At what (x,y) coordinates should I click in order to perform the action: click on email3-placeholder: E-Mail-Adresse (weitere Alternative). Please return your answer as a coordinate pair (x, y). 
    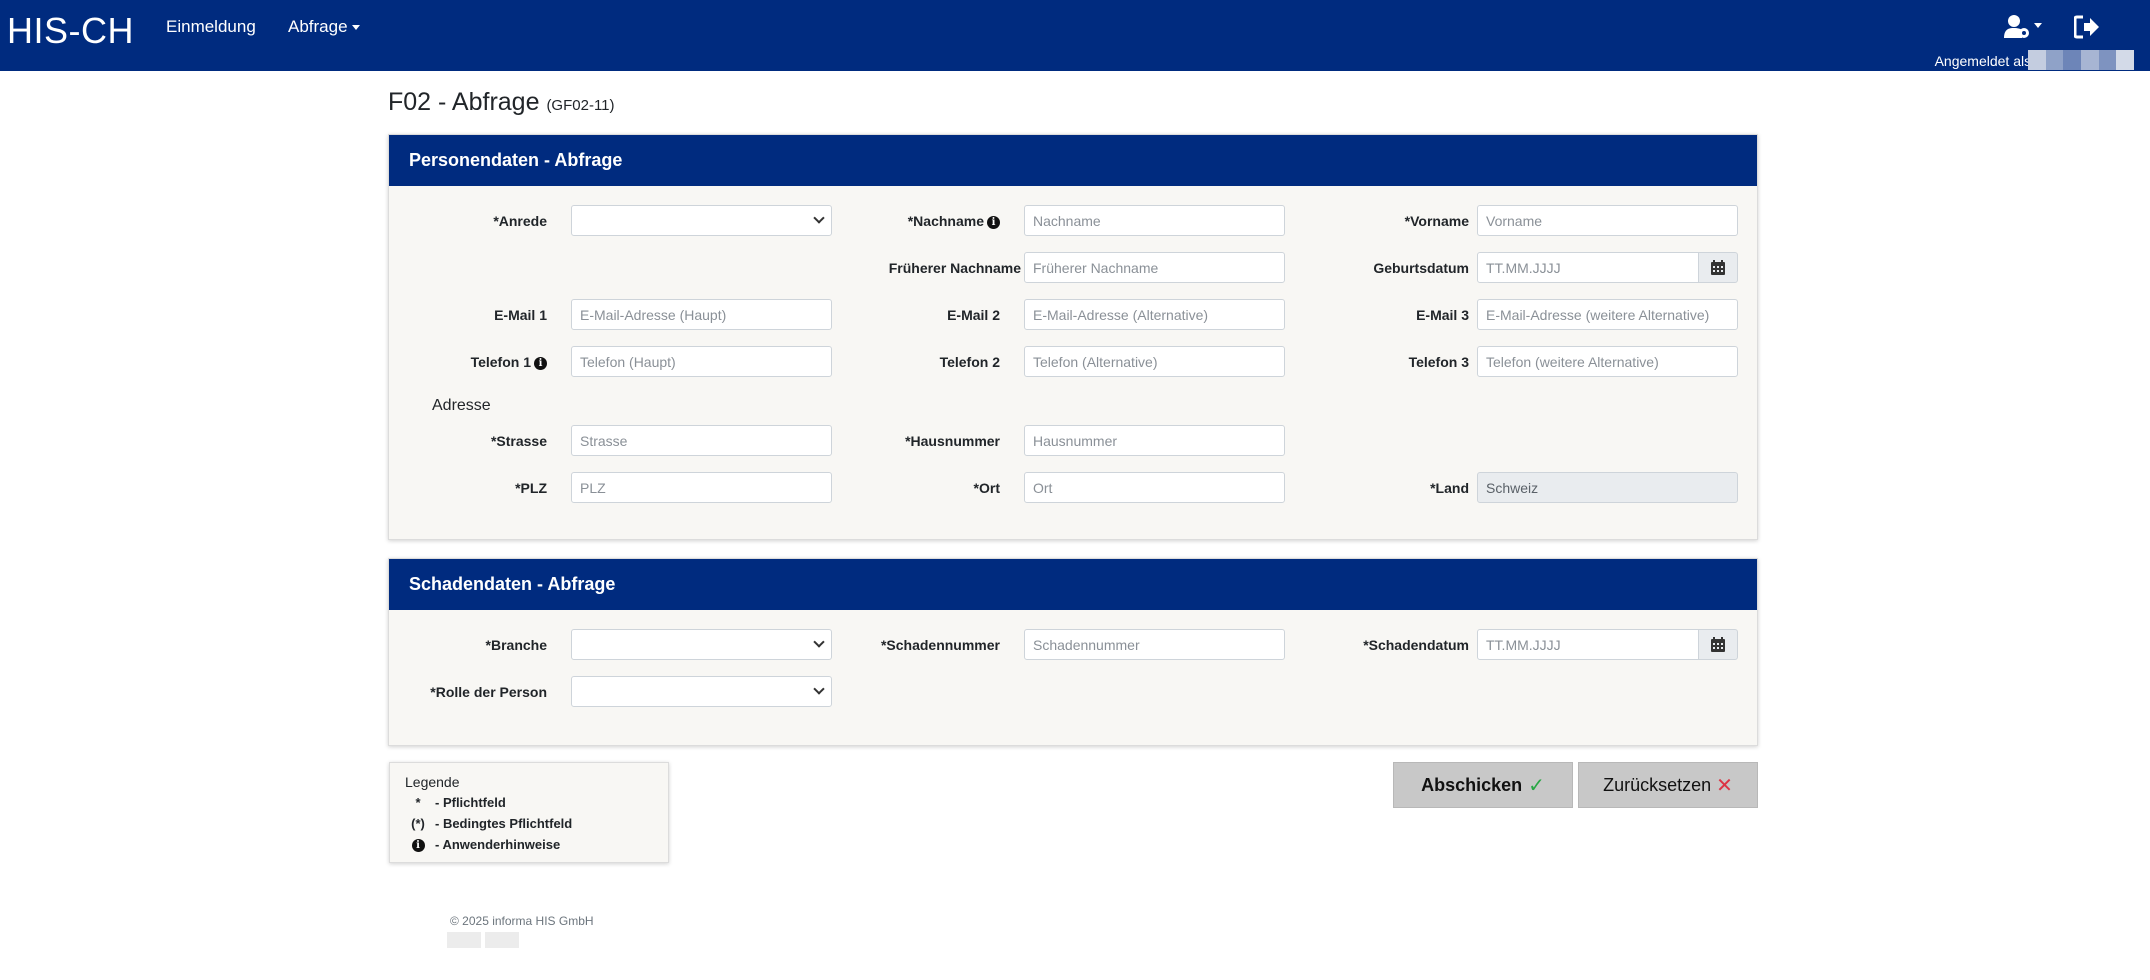
    Looking at the image, I should click on (1598, 314).